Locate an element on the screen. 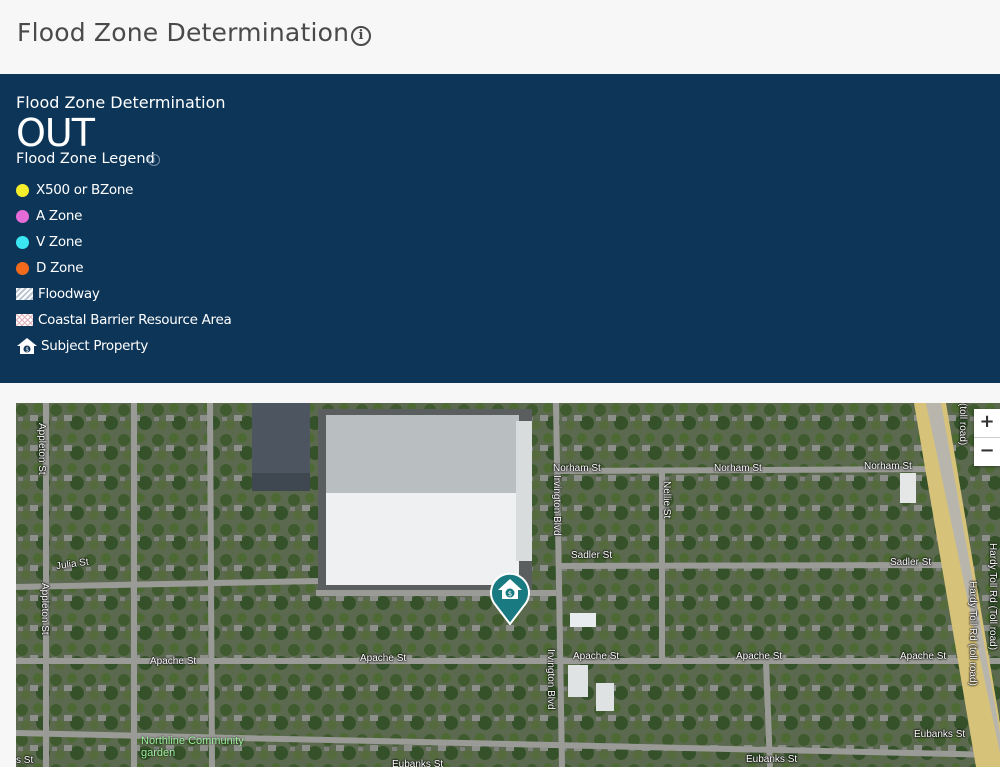 Image resolution: width=1000 pixels, height=767 pixels. legend-item-v-zone: V Zone is located at coordinates (49, 242).